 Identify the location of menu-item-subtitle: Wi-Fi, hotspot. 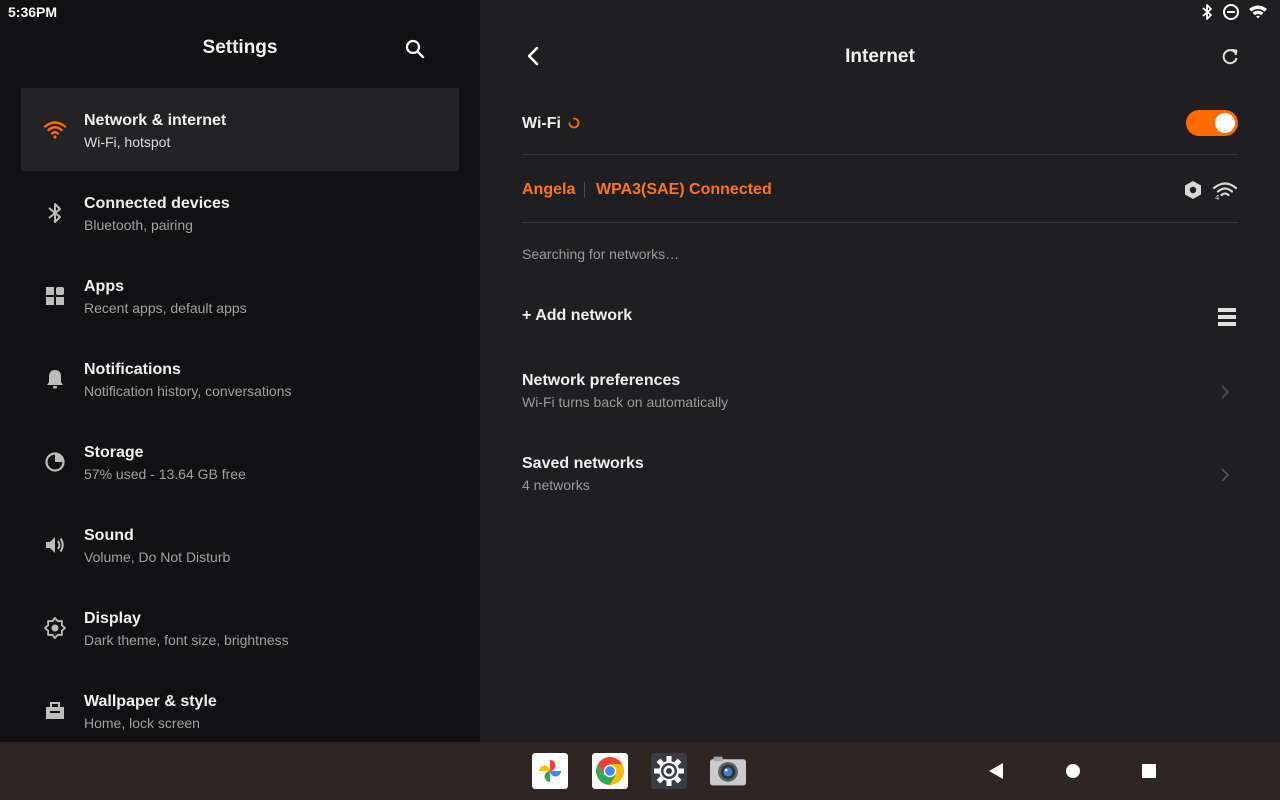
(127, 142).